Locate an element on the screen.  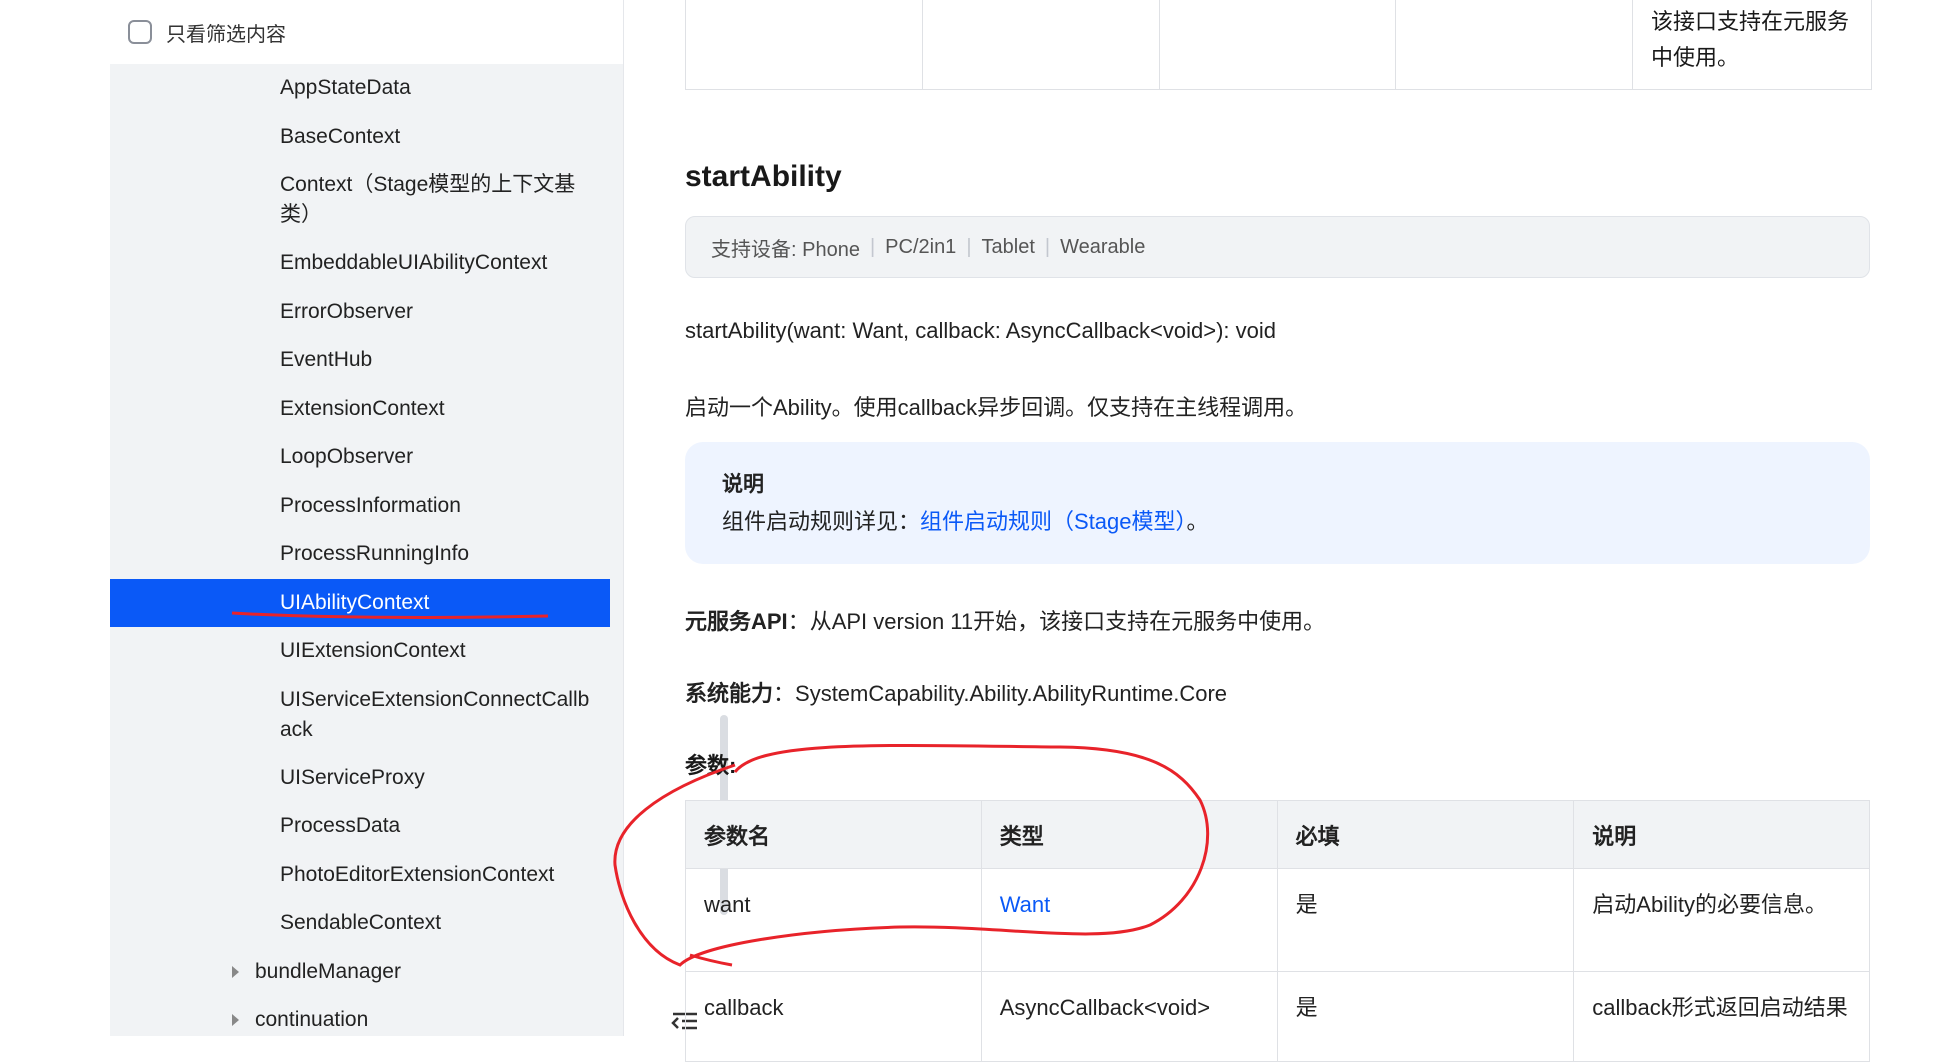
nav-item-uiservice-extension-connect-callback: UIServiceExtensionConnectCallback is located at coordinates (360, 715).